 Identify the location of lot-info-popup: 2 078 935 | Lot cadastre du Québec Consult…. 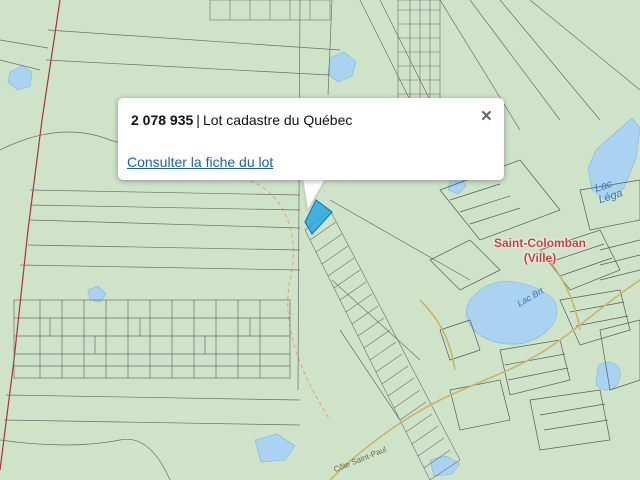
(311, 139).